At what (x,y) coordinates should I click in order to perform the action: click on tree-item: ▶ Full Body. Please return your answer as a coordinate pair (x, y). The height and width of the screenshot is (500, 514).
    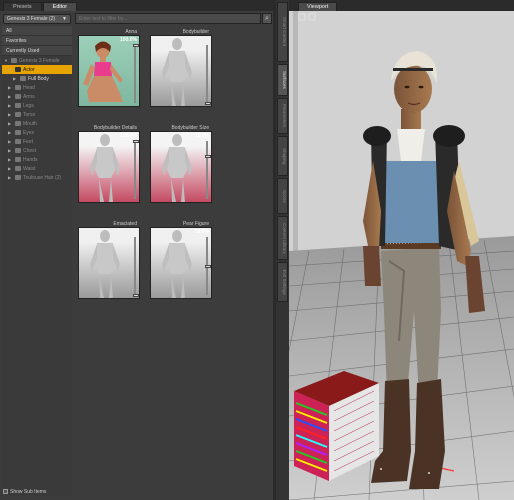
    Looking at the image, I should click on (37, 78).